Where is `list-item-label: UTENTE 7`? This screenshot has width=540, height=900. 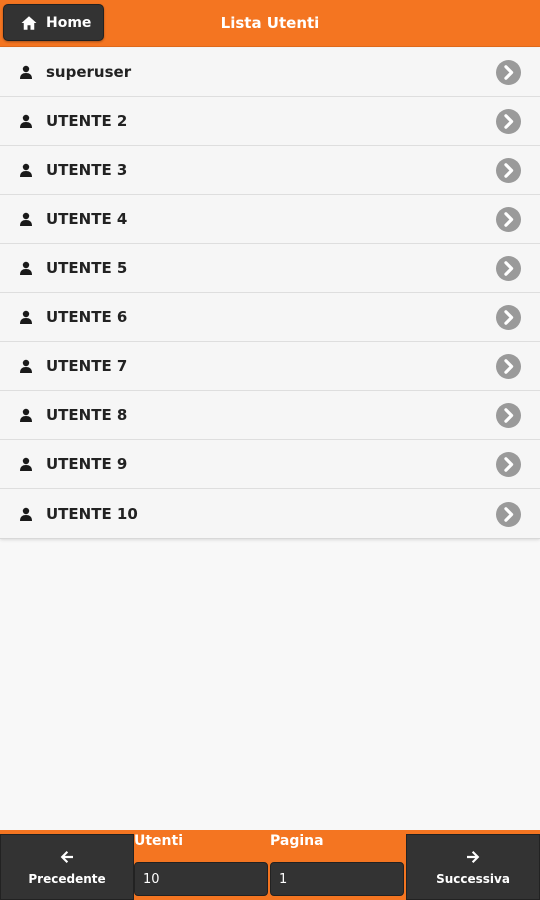
list-item-label: UTENTE 7 is located at coordinates (87, 366).